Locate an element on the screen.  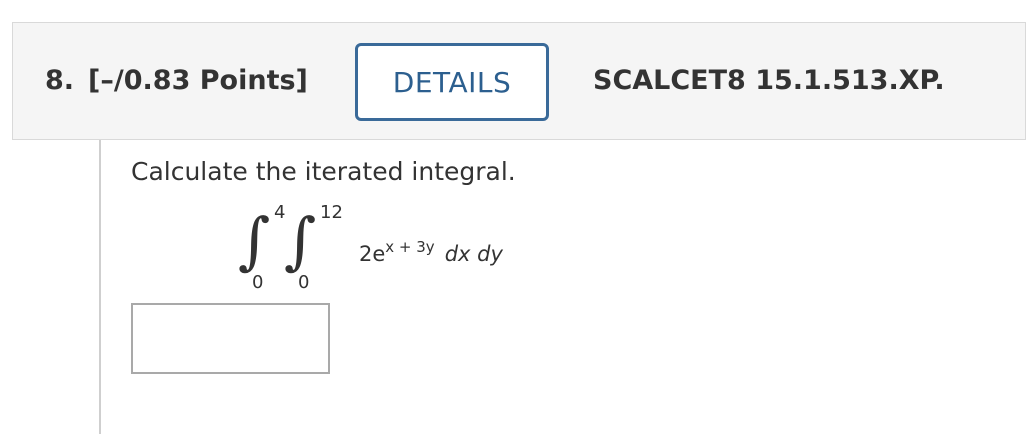
outer-lower-limit: 0 is located at coordinates (258, 282).